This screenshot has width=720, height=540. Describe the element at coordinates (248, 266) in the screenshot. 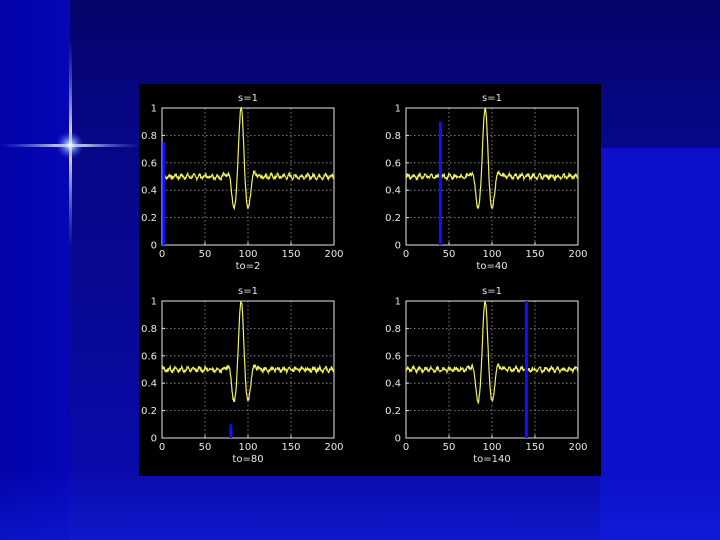

I see `x-axis-label: to=2` at that location.